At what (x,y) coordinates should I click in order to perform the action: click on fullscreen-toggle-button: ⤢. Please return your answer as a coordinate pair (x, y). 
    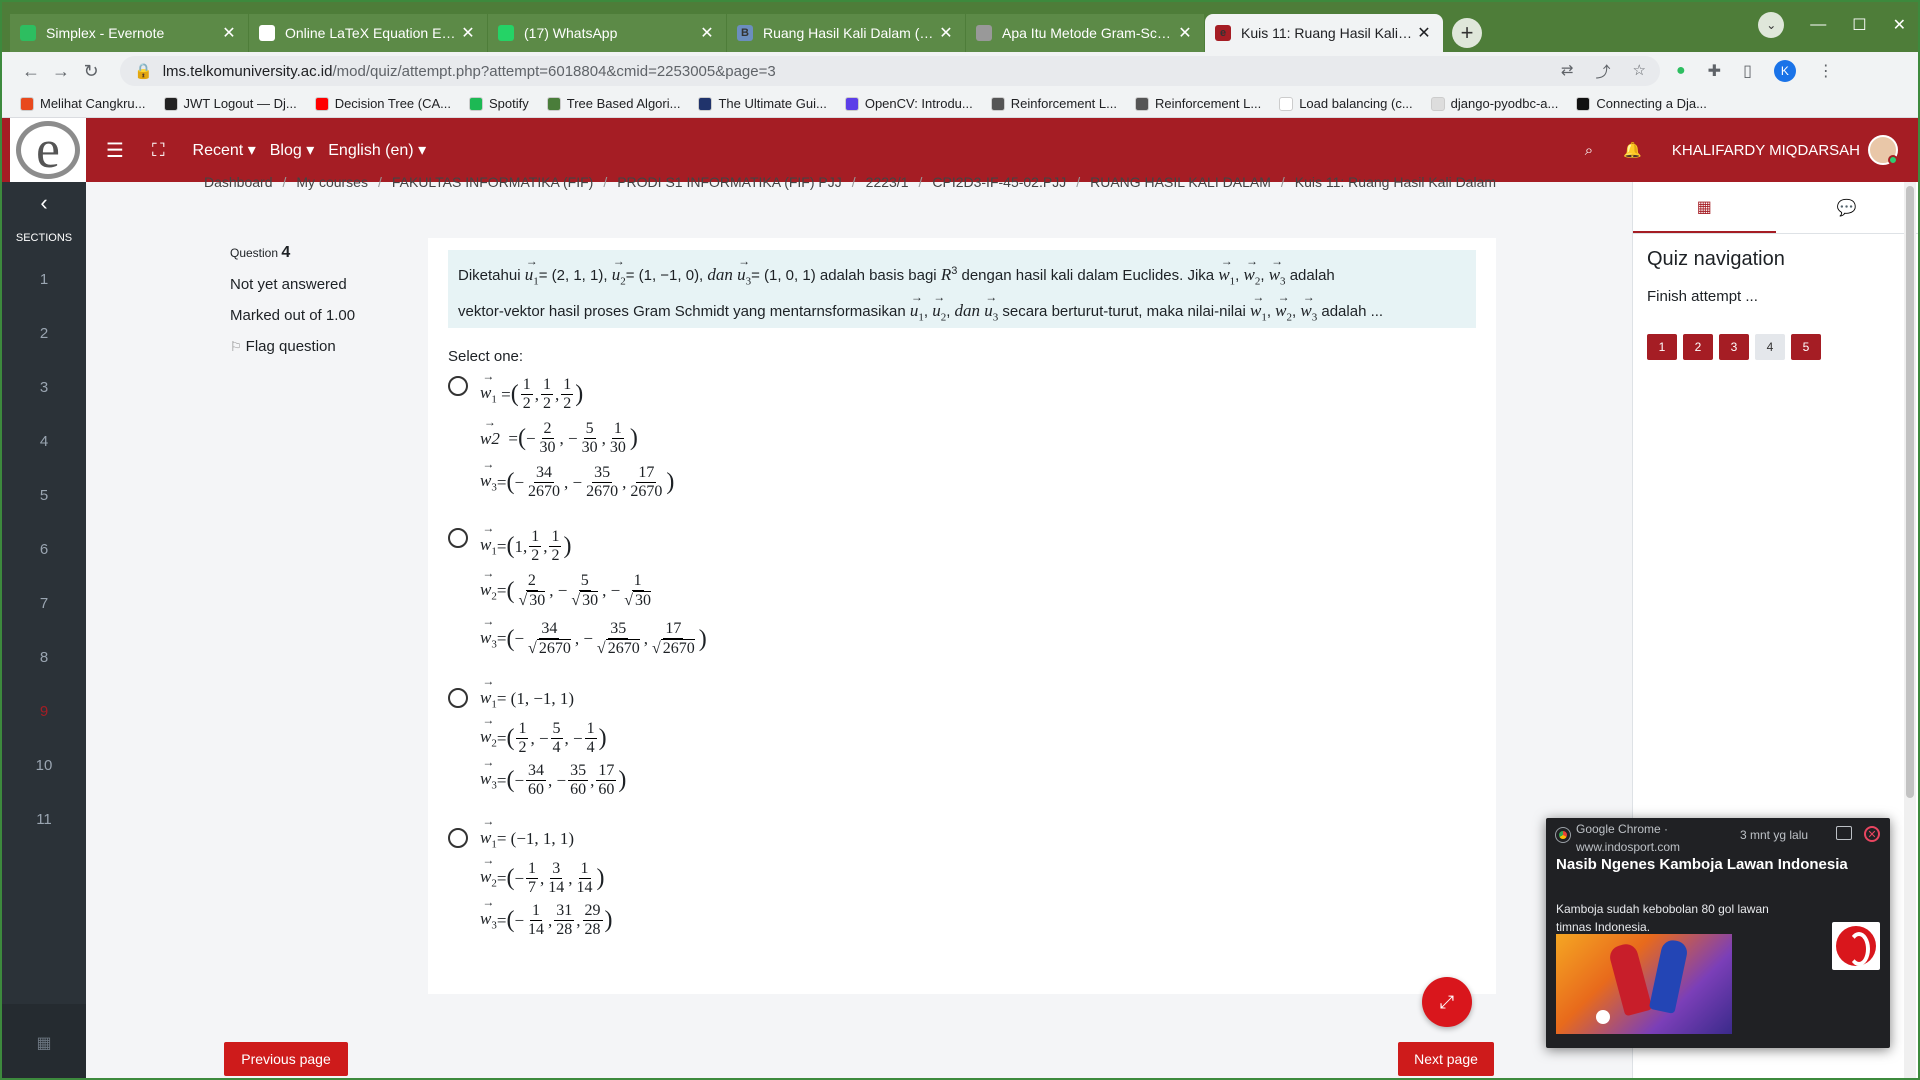
    Looking at the image, I should click on (1447, 1002).